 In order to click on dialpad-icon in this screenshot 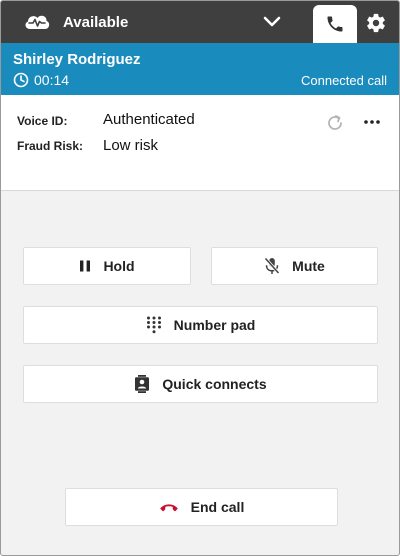, I will do `click(153, 325)`.